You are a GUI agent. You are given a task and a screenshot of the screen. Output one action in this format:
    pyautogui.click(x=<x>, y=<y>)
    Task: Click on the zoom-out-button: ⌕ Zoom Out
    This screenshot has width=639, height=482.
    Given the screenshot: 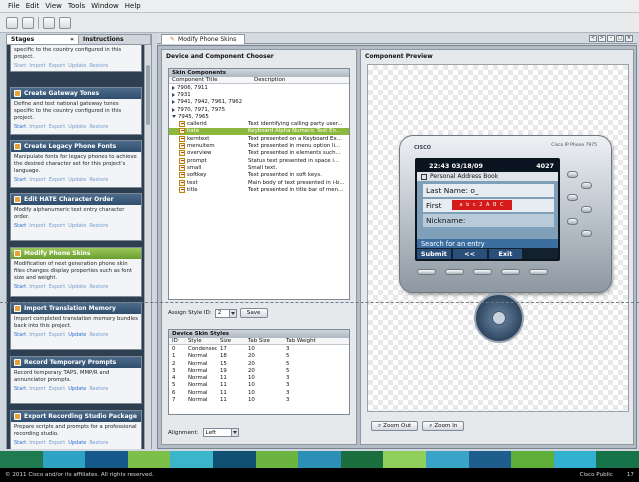 What is the action you would take?
    pyautogui.click(x=395, y=426)
    